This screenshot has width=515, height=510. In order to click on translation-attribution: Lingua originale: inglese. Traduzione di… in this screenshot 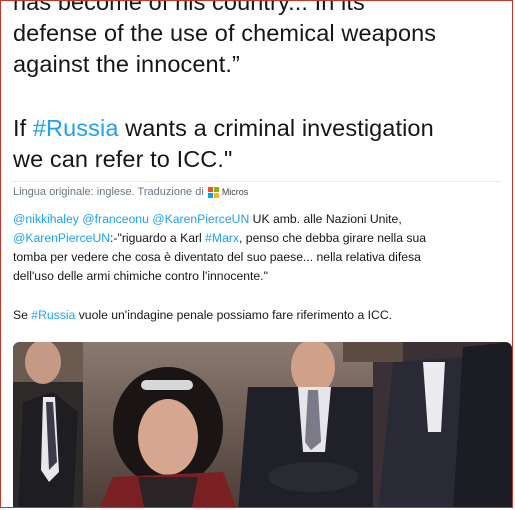, I will do `click(130, 192)`.